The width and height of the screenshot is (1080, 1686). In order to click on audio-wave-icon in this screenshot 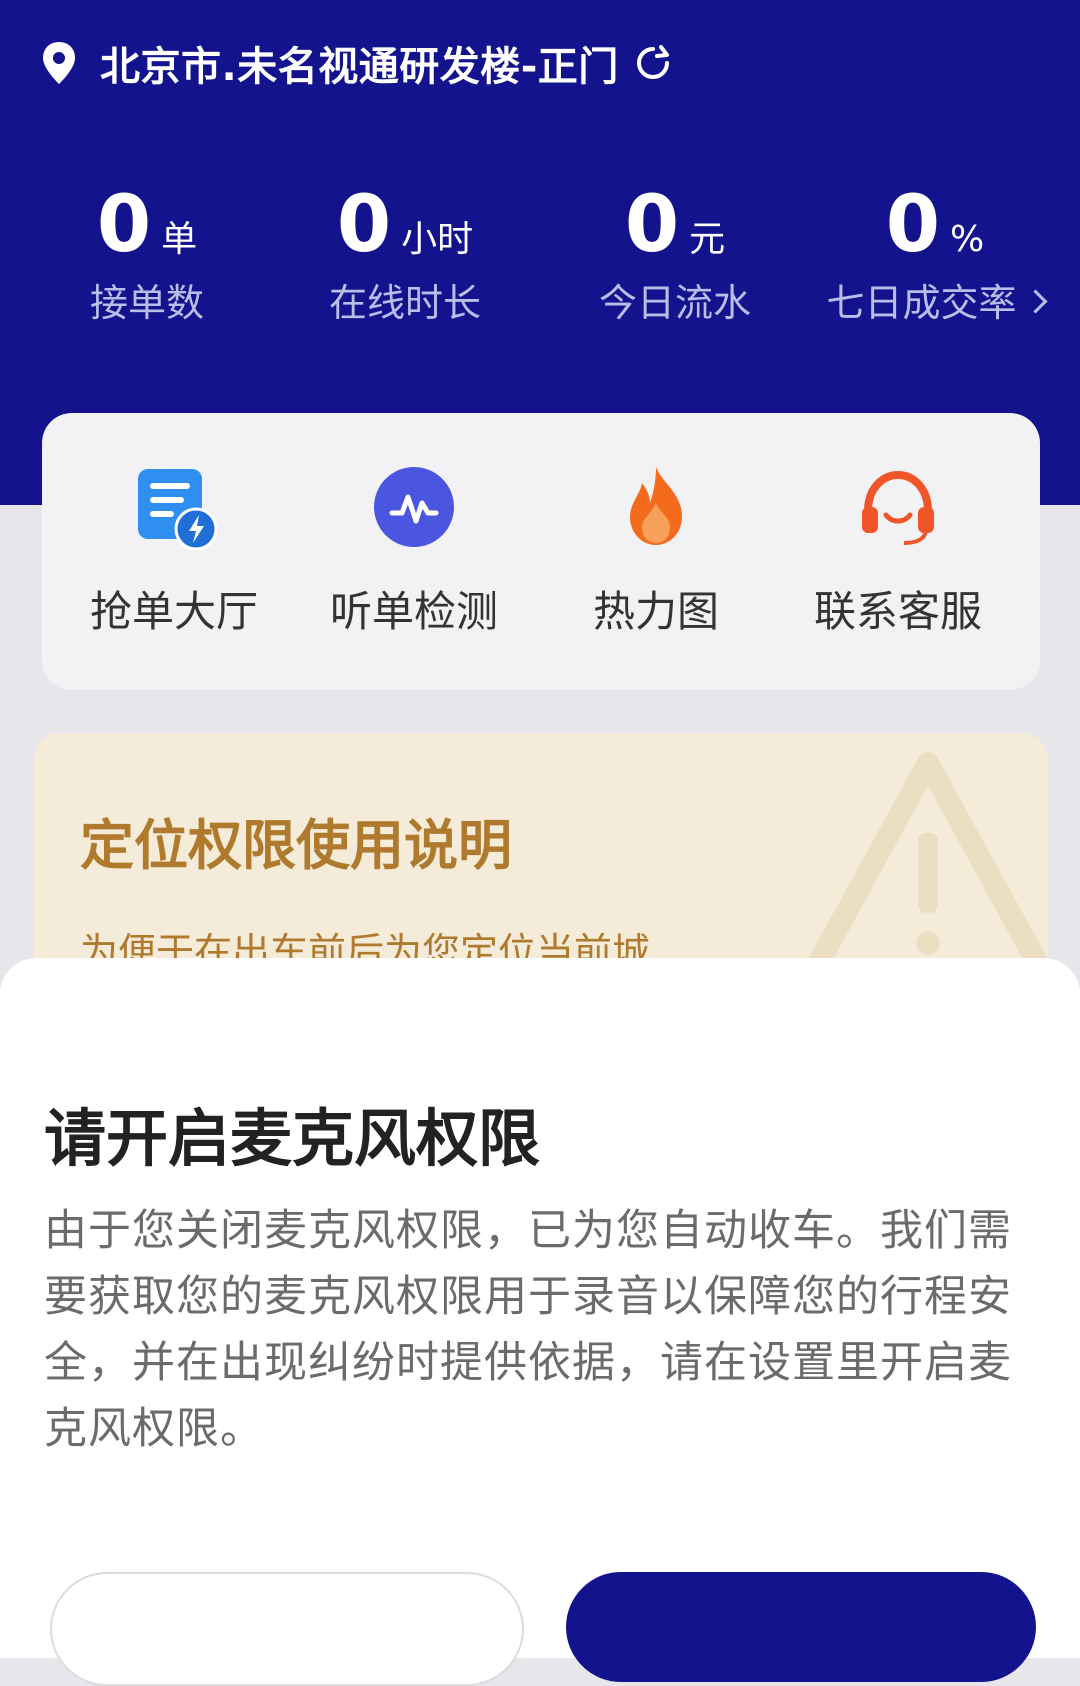, I will do `click(414, 507)`.